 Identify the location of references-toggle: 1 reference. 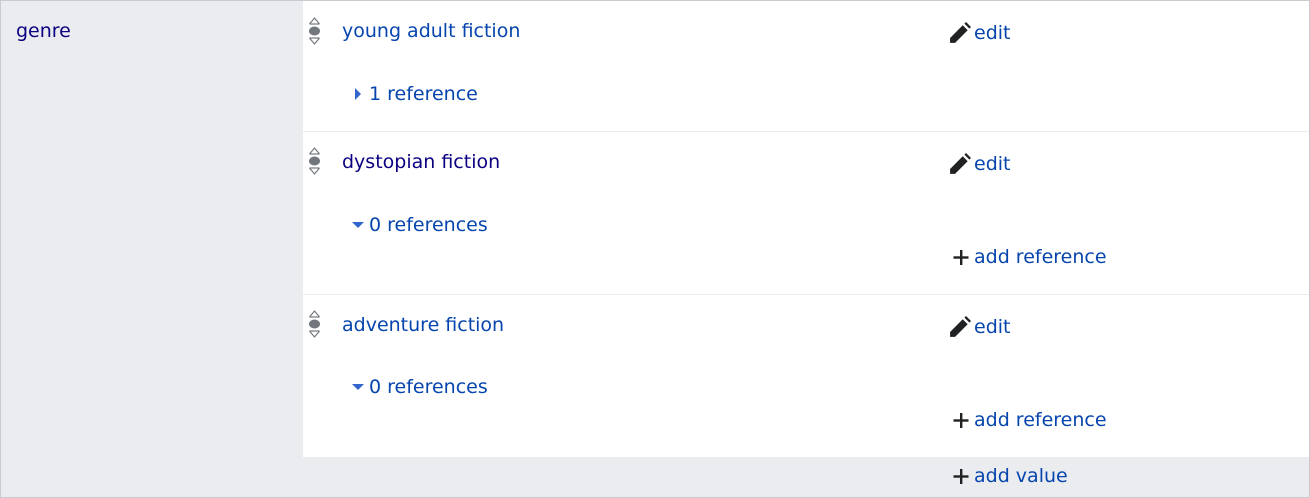
(414, 94).